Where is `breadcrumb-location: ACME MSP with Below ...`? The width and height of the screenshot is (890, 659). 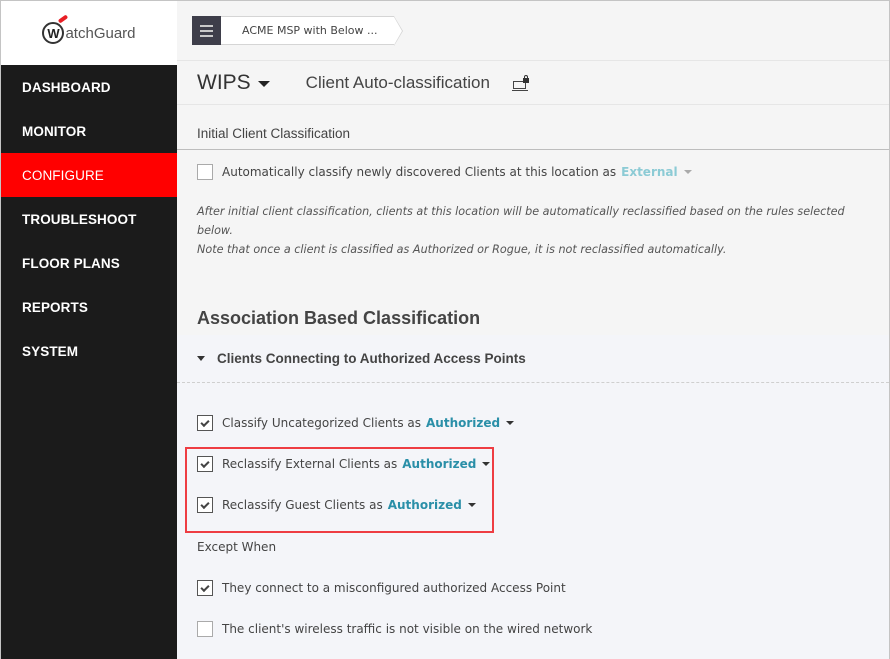 breadcrumb-location: ACME MSP with Below ... is located at coordinates (312, 31).